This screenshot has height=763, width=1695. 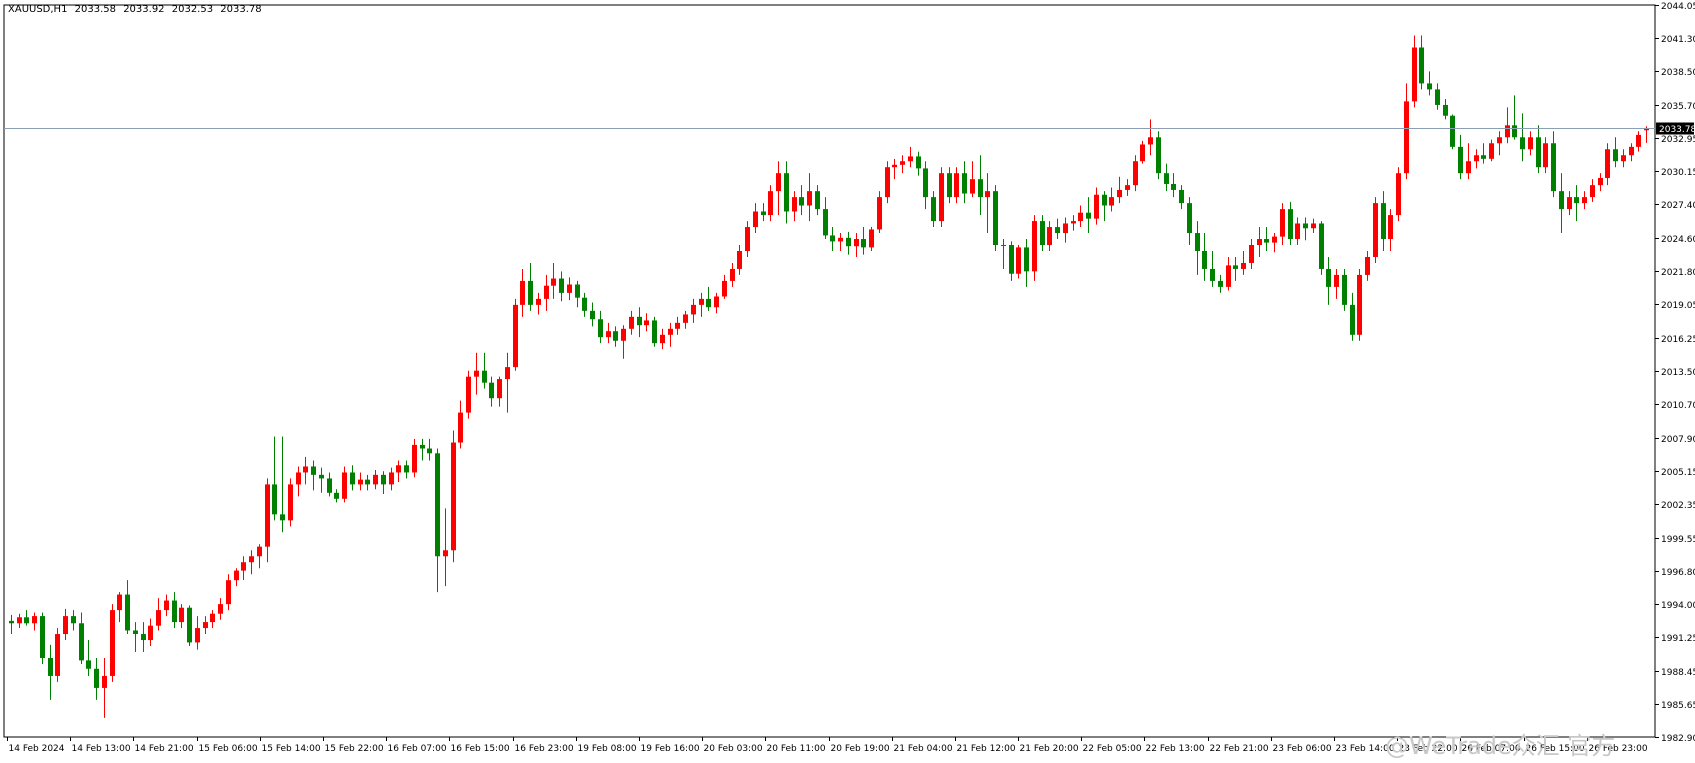 I want to click on price-tick-label: 2002.35, so click(x=1678, y=506).